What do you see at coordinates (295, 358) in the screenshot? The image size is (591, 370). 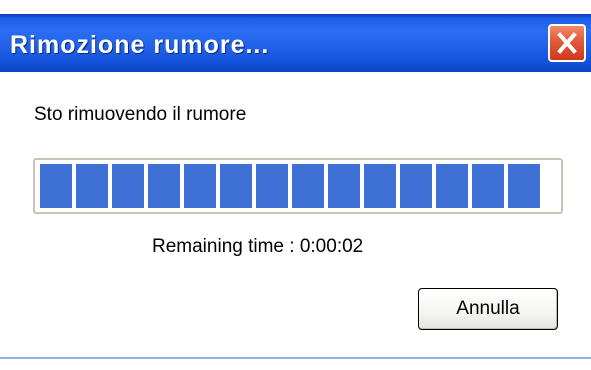 I see `bottom-border` at bounding box center [295, 358].